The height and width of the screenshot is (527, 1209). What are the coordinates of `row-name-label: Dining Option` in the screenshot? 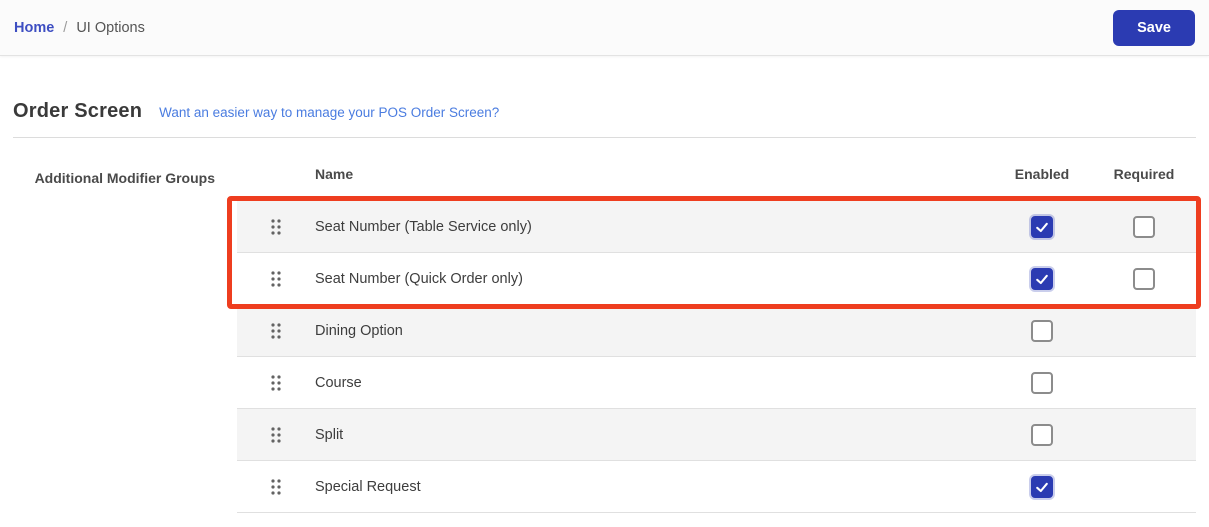 It's located at (359, 330).